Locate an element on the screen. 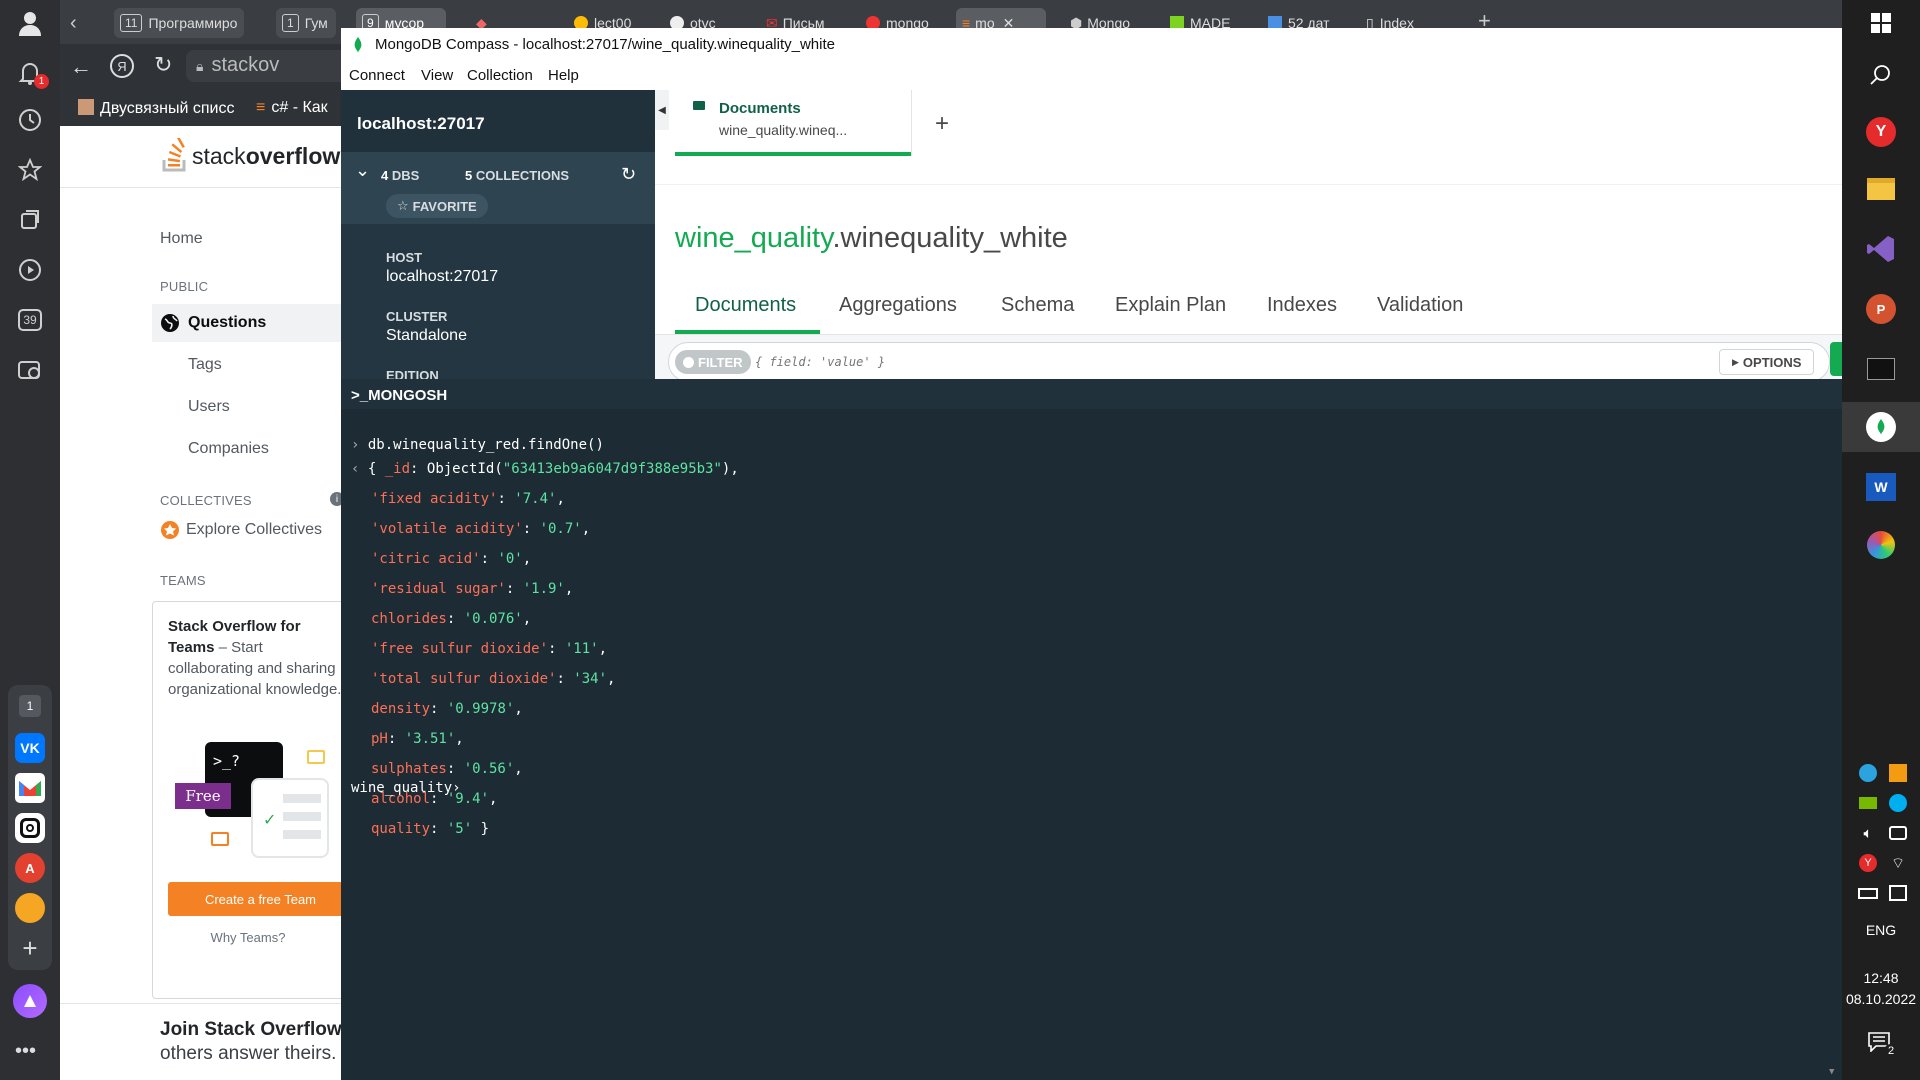 The image size is (1920, 1080). shell-field-line: 'fixed acidity': '7.4', is located at coordinates (468, 499).